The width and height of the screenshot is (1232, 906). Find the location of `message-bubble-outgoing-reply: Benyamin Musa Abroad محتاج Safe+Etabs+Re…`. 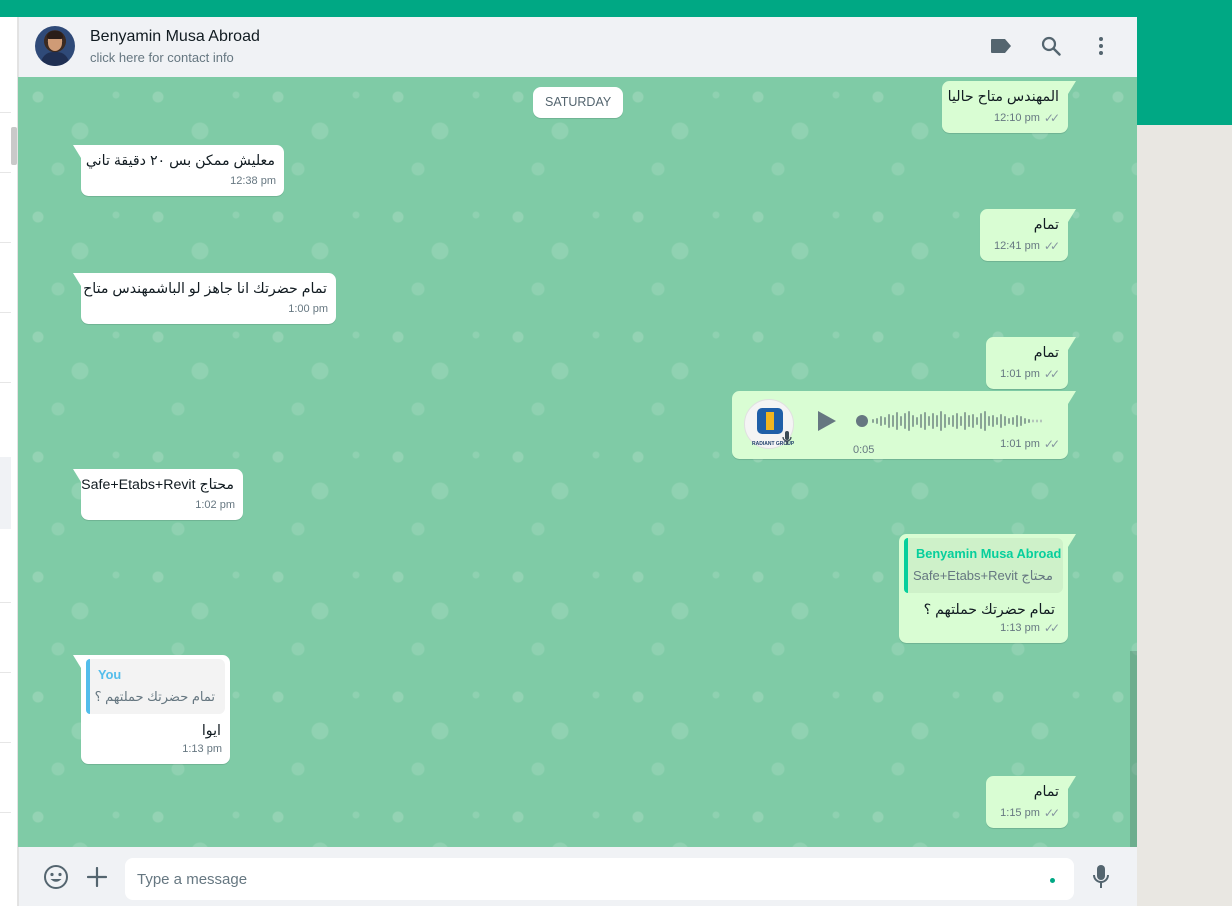

message-bubble-outgoing-reply: Benyamin Musa Abroad محتاج Safe+Etabs+Re… is located at coordinates (987, 588).